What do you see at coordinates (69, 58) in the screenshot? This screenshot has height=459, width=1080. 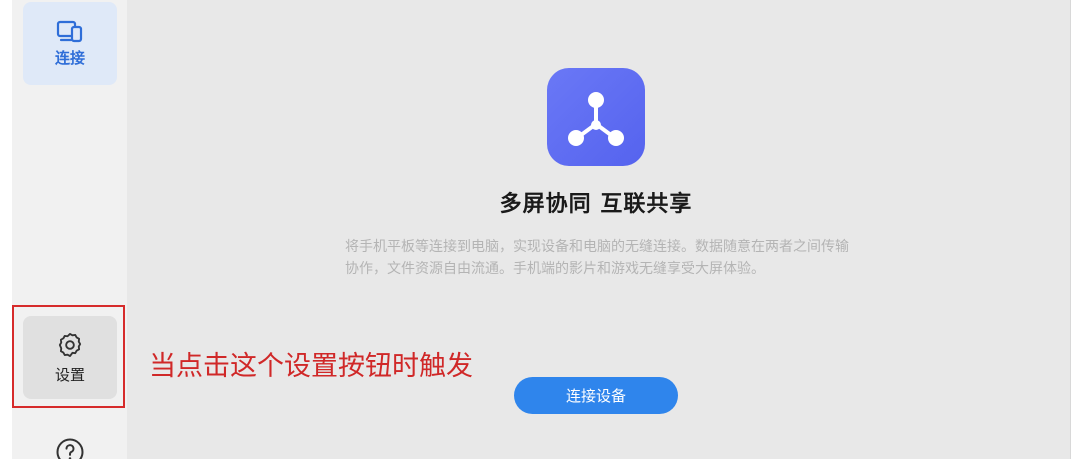 I see `sidebar-item-label: 连接` at bounding box center [69, 58].